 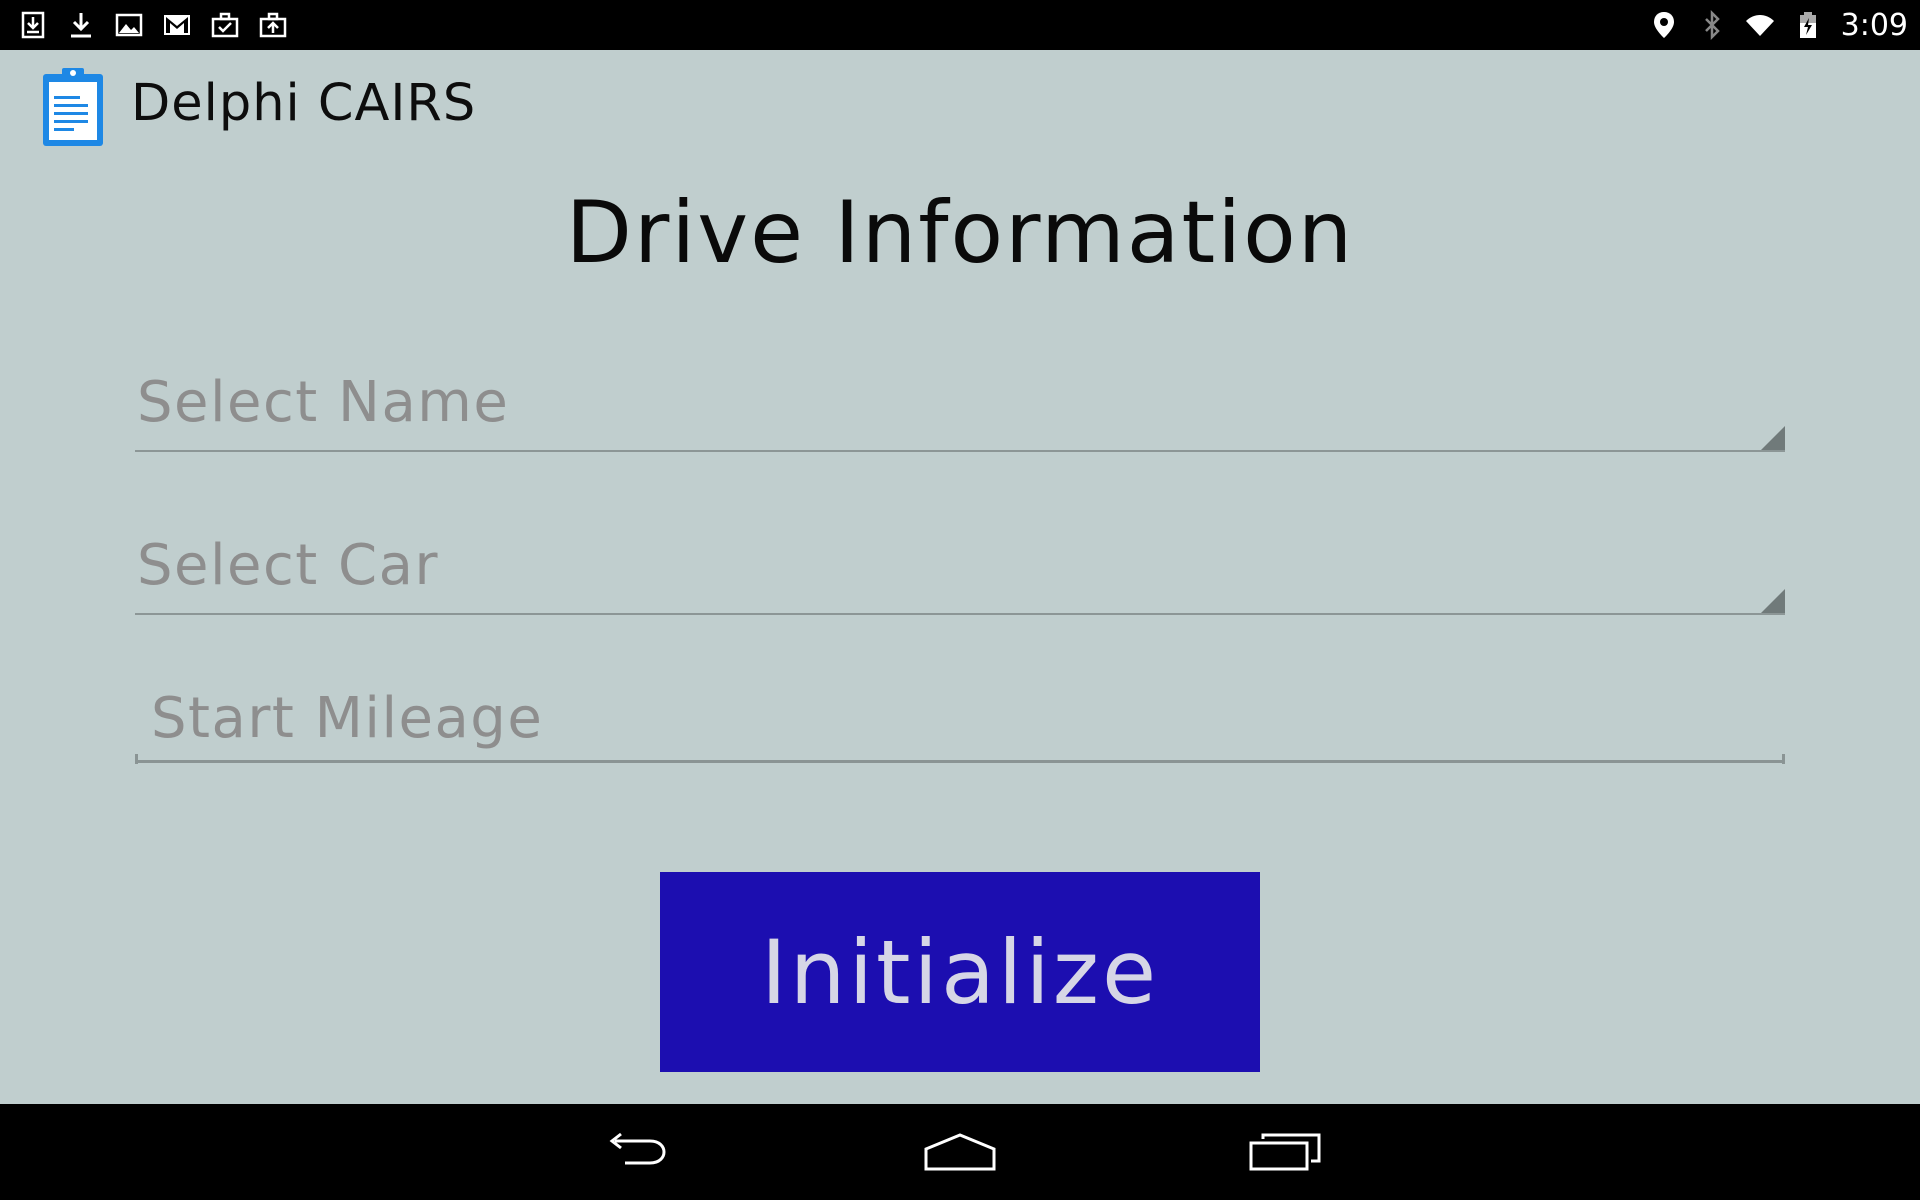 I want to click on status-bar: 3:09, so click(x=960, y=25).